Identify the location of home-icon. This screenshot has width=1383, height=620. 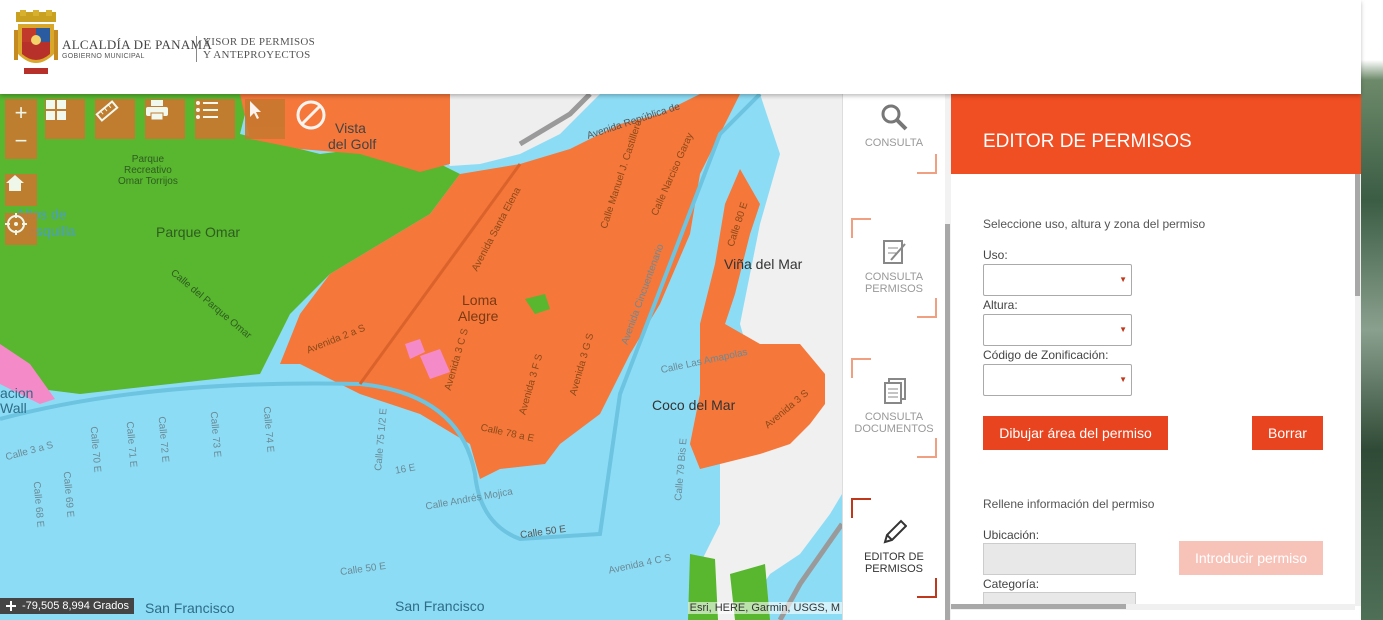
(15, 183).